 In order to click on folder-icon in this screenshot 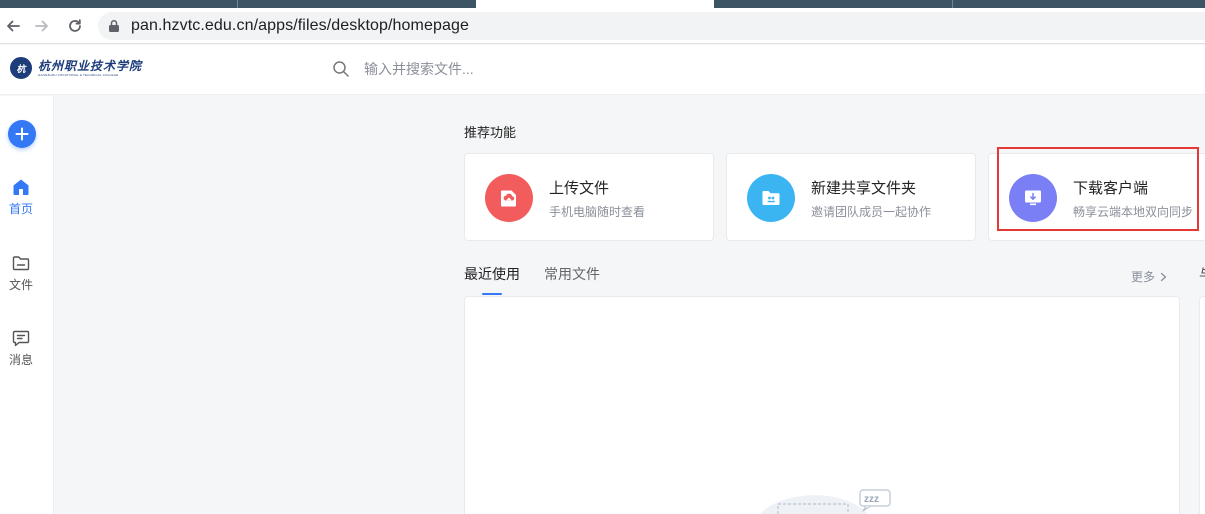, I will do `click(21, 263)`.